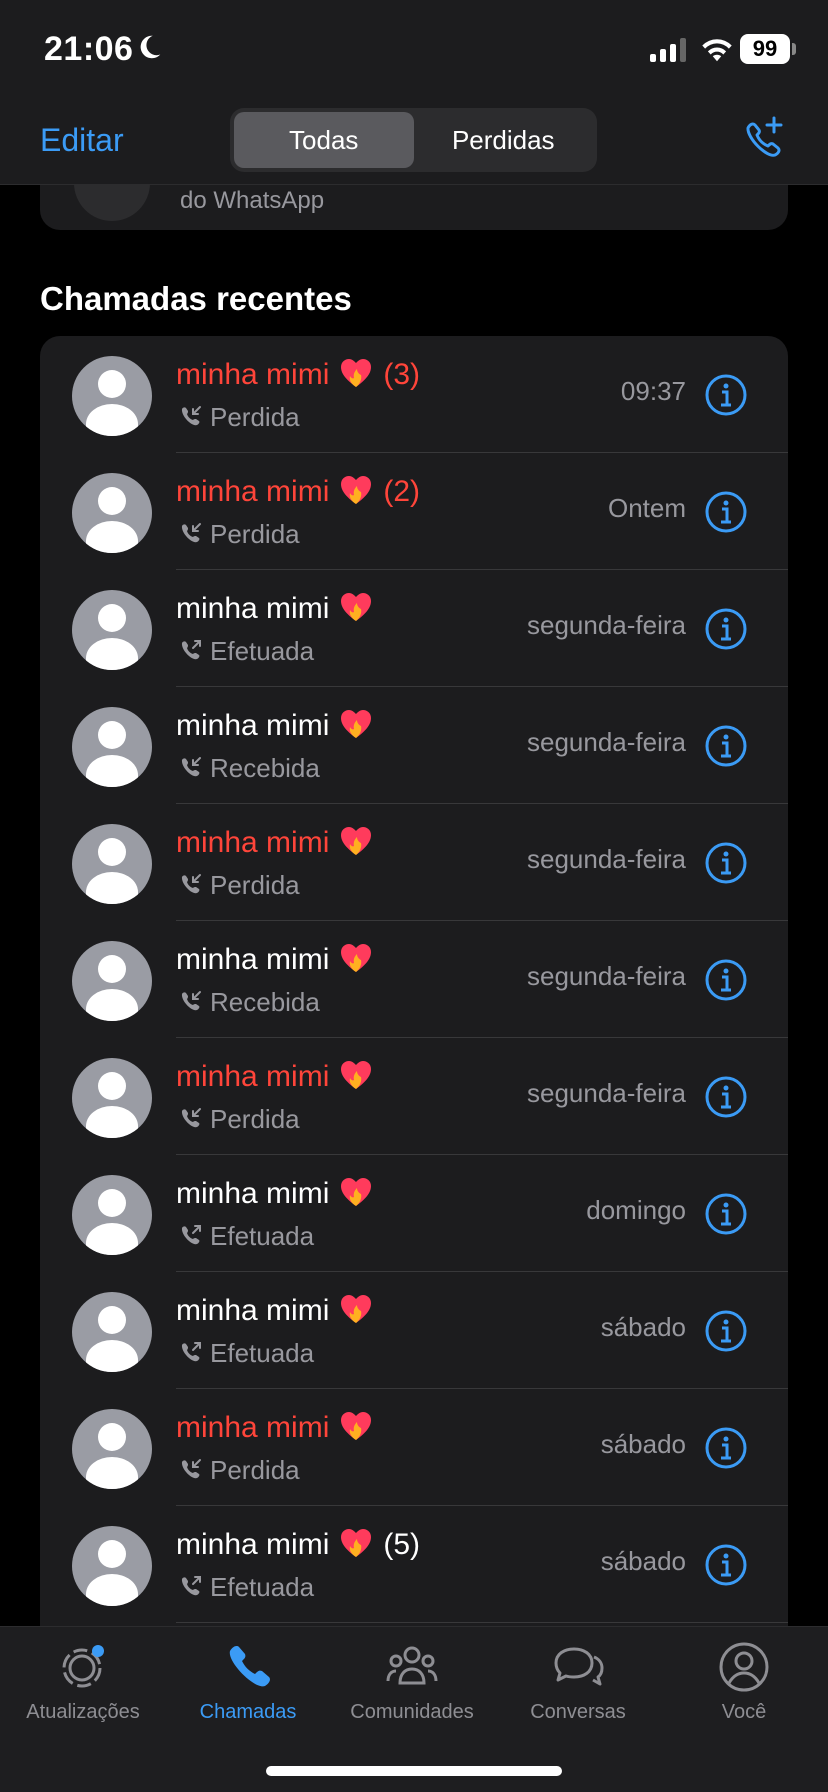 Image resolution: width=828 pixels, height=1792 pixels. I want to click on wifi-icon, so click(717, 50).